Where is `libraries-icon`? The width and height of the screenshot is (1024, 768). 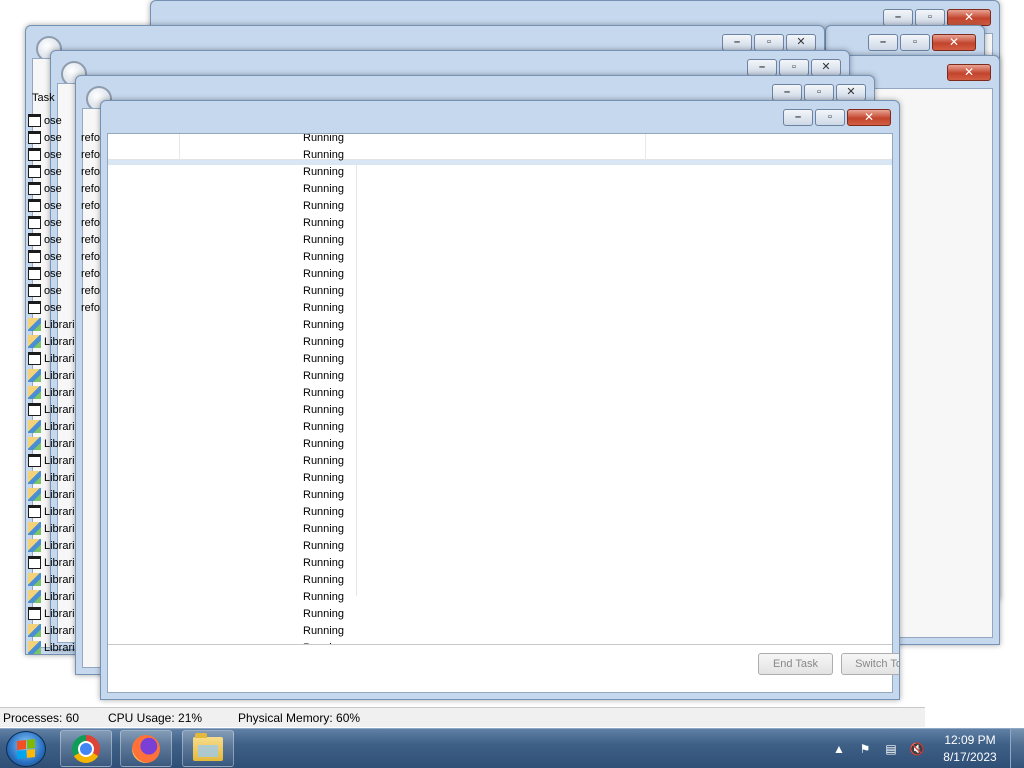
libraries-icon is located at coordinates (34, 579).